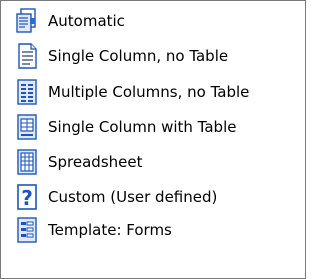 This screenshot has width=320, height=279. I want to click on menu-item-multiple-columns-no-table: Multiple Columns, no Table, so click(132, 92).